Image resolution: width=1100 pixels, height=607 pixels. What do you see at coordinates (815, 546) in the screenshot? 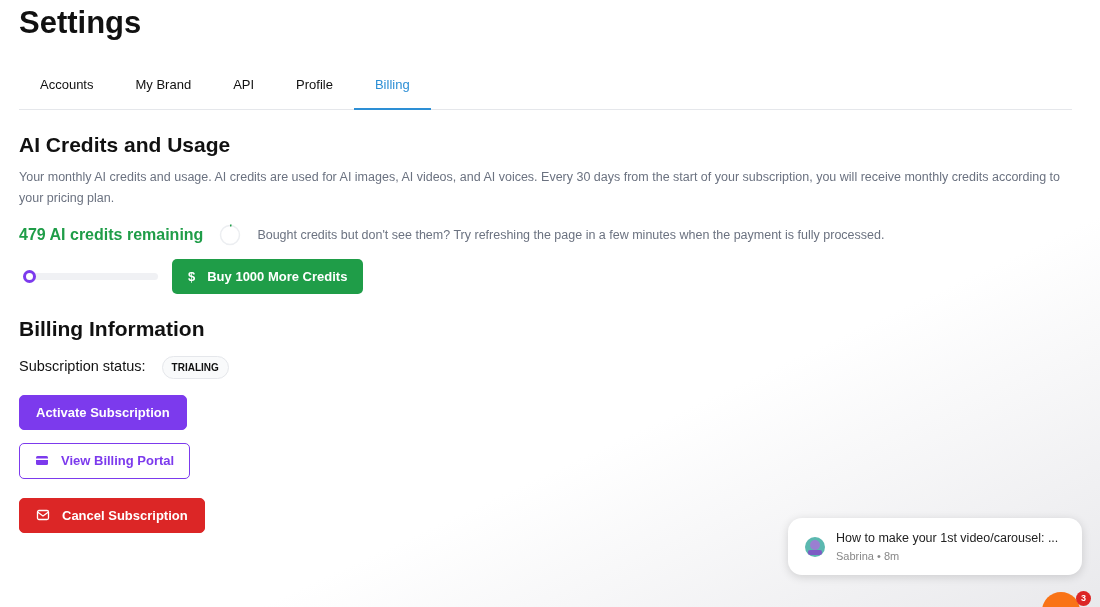
I see `avatar-icon` at bounding box center [815, 546].